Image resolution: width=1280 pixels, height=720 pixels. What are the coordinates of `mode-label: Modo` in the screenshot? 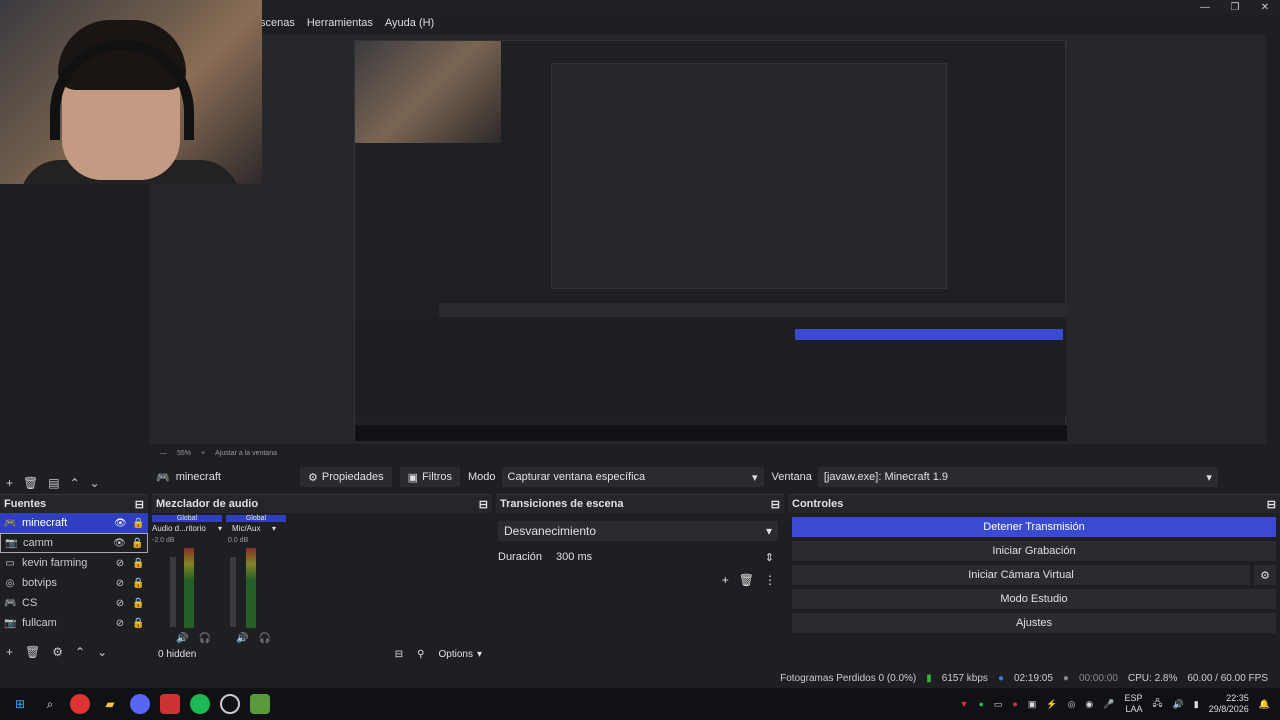 It's located at (482, 477).